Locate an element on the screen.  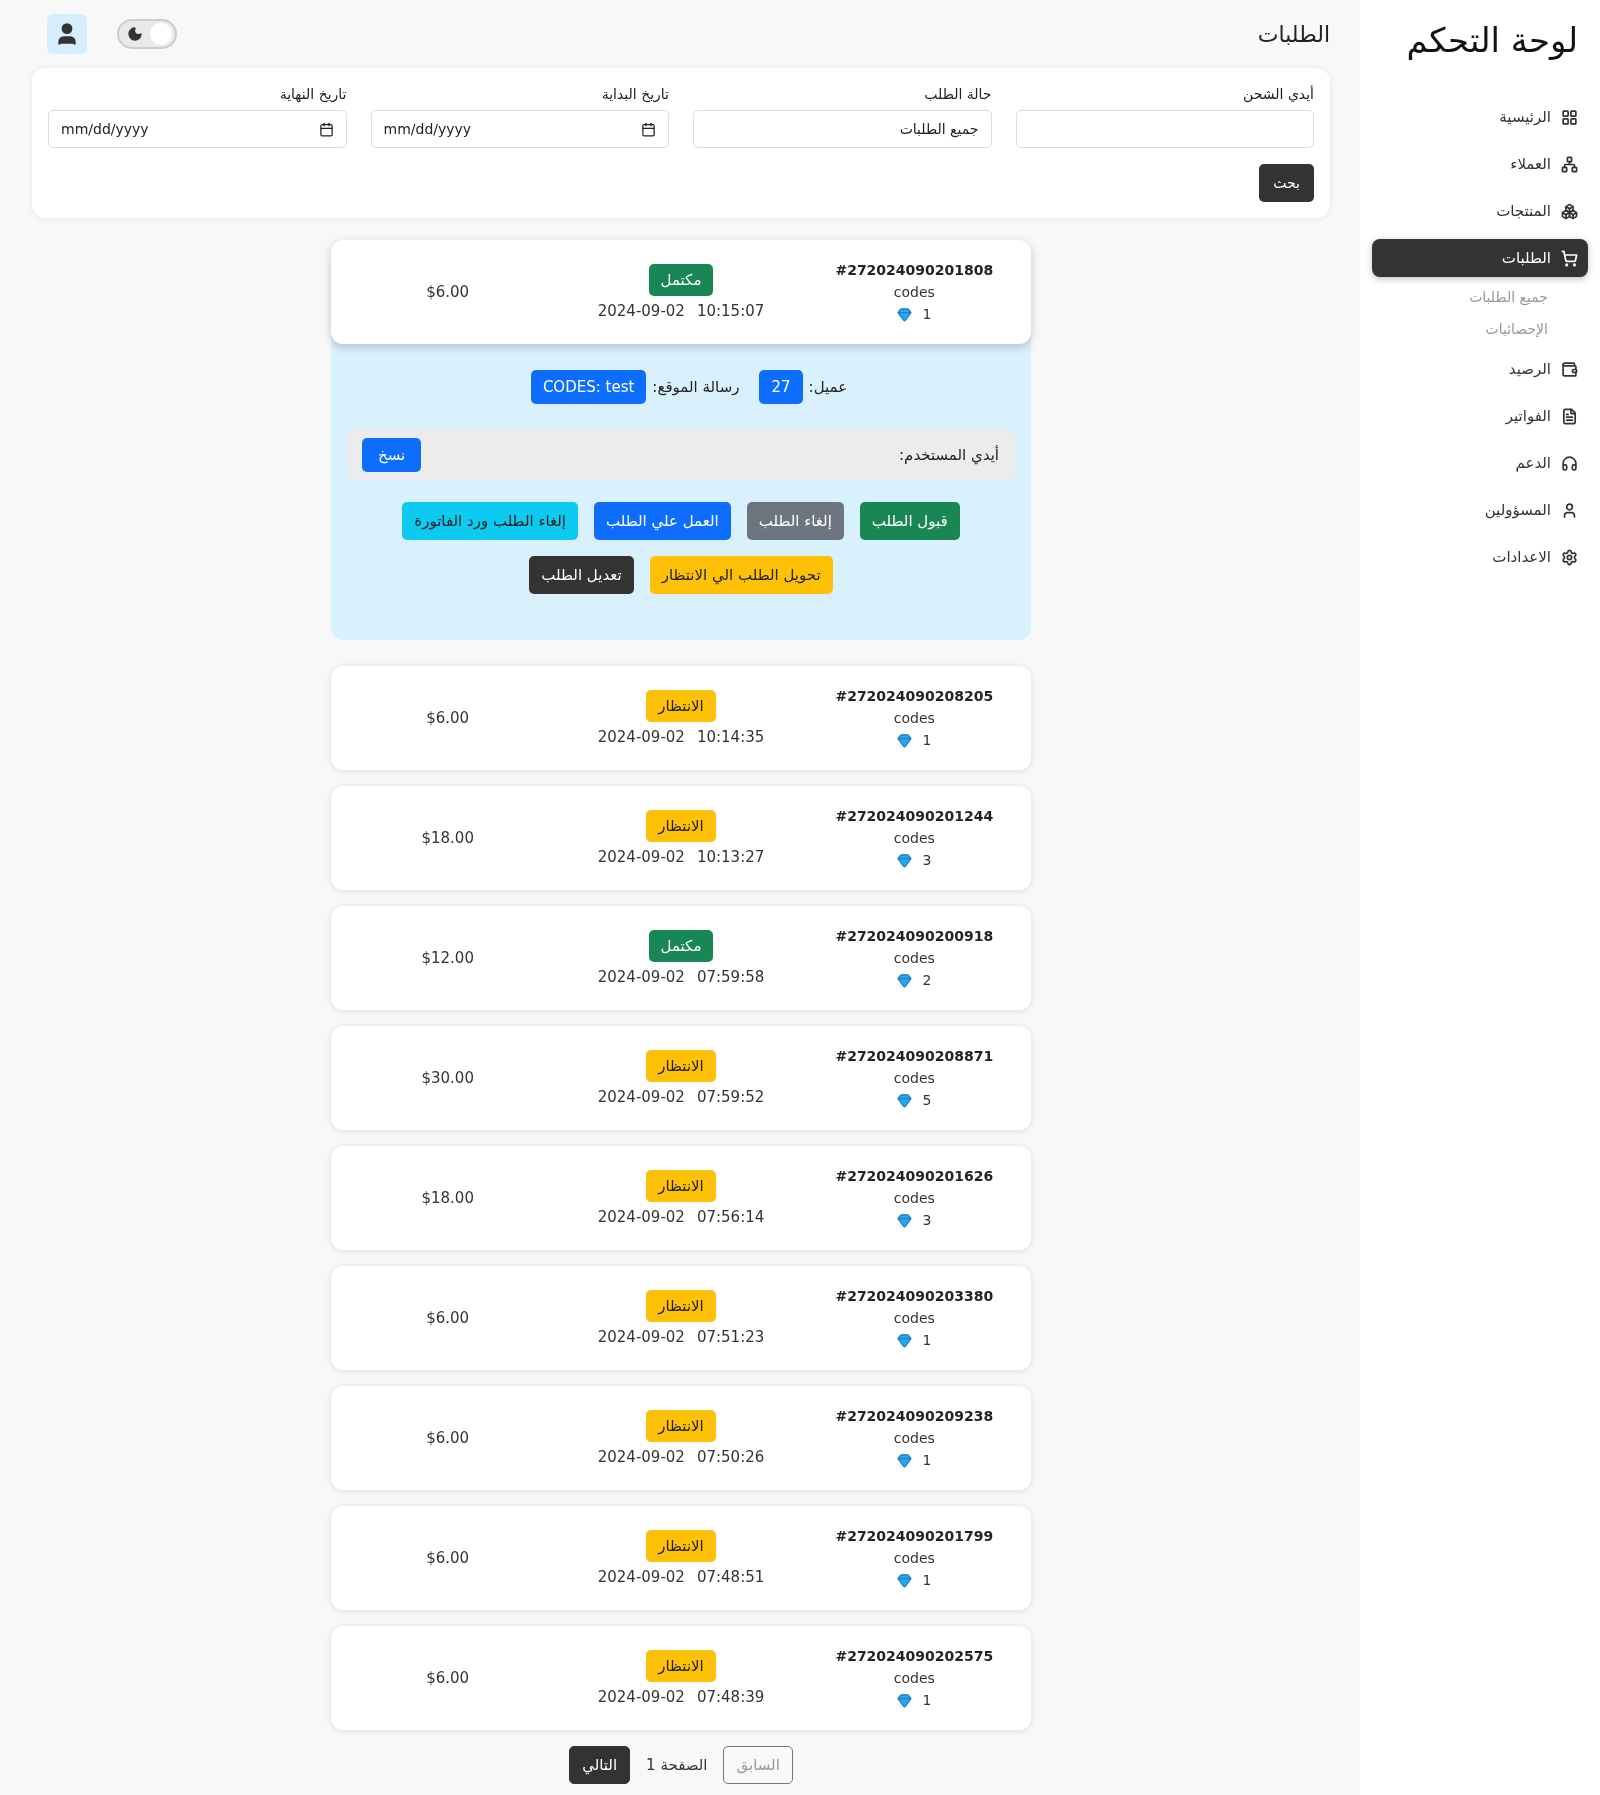
client-label: عميل: is located at coordinates (828, 387).